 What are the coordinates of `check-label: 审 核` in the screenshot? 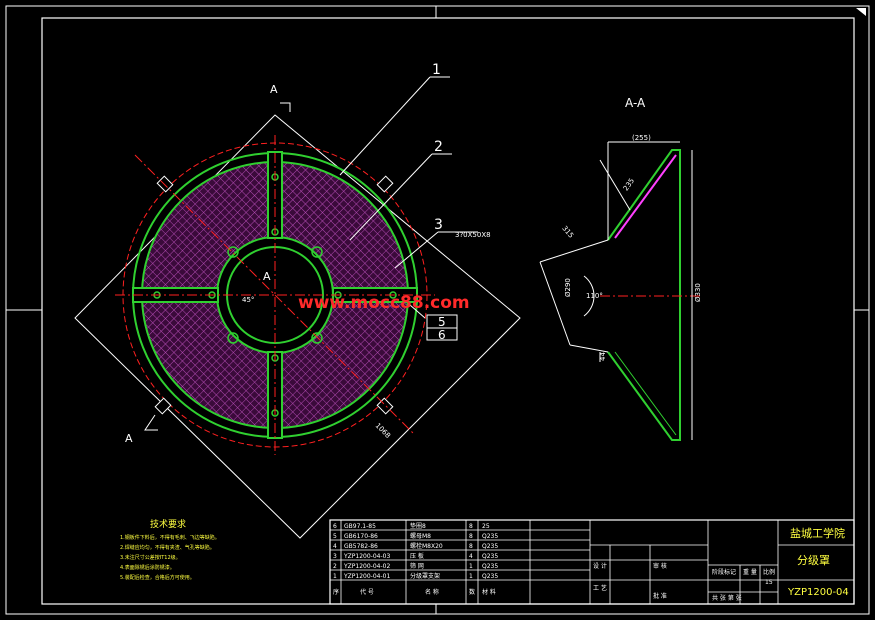 It's located at (660, 566).